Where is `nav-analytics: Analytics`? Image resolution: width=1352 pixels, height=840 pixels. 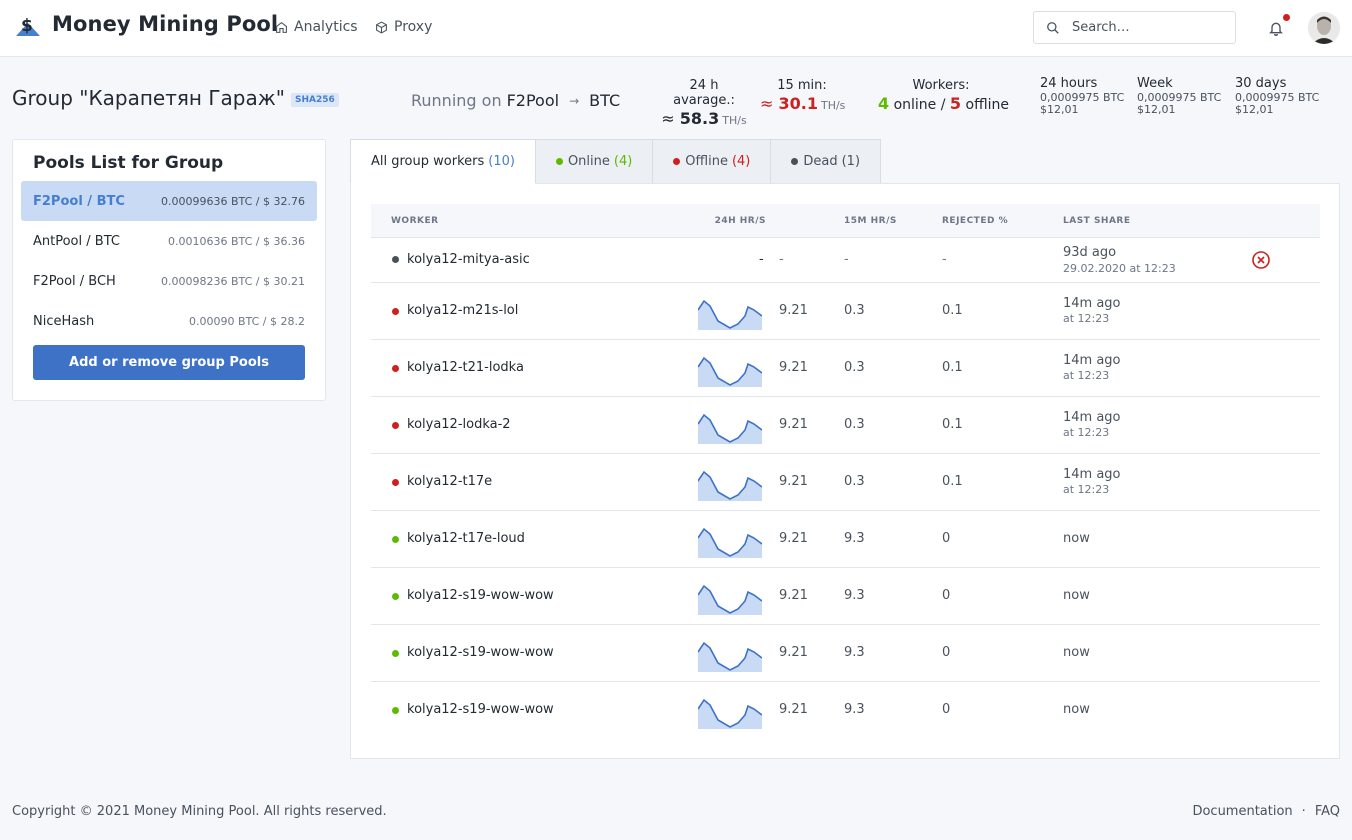 nav-analytics: Analytics is located at coordinates (316, 27).